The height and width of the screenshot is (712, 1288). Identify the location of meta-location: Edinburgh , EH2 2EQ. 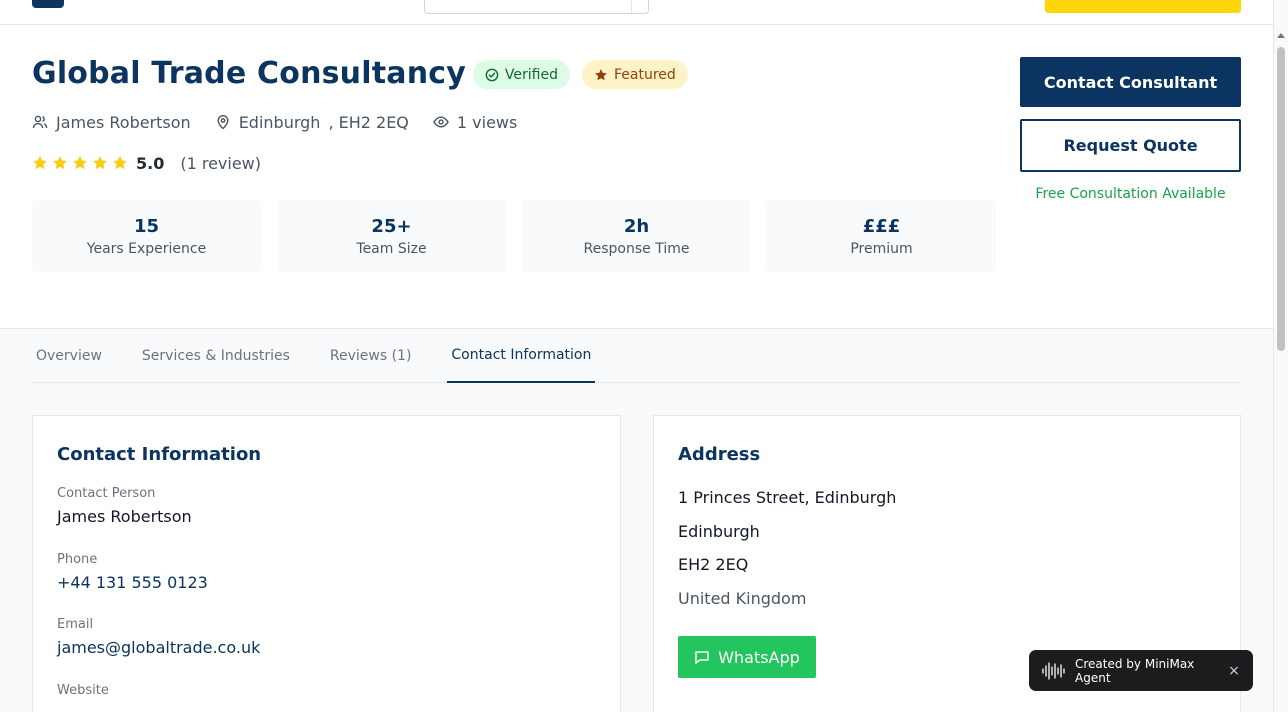
(312, 122).